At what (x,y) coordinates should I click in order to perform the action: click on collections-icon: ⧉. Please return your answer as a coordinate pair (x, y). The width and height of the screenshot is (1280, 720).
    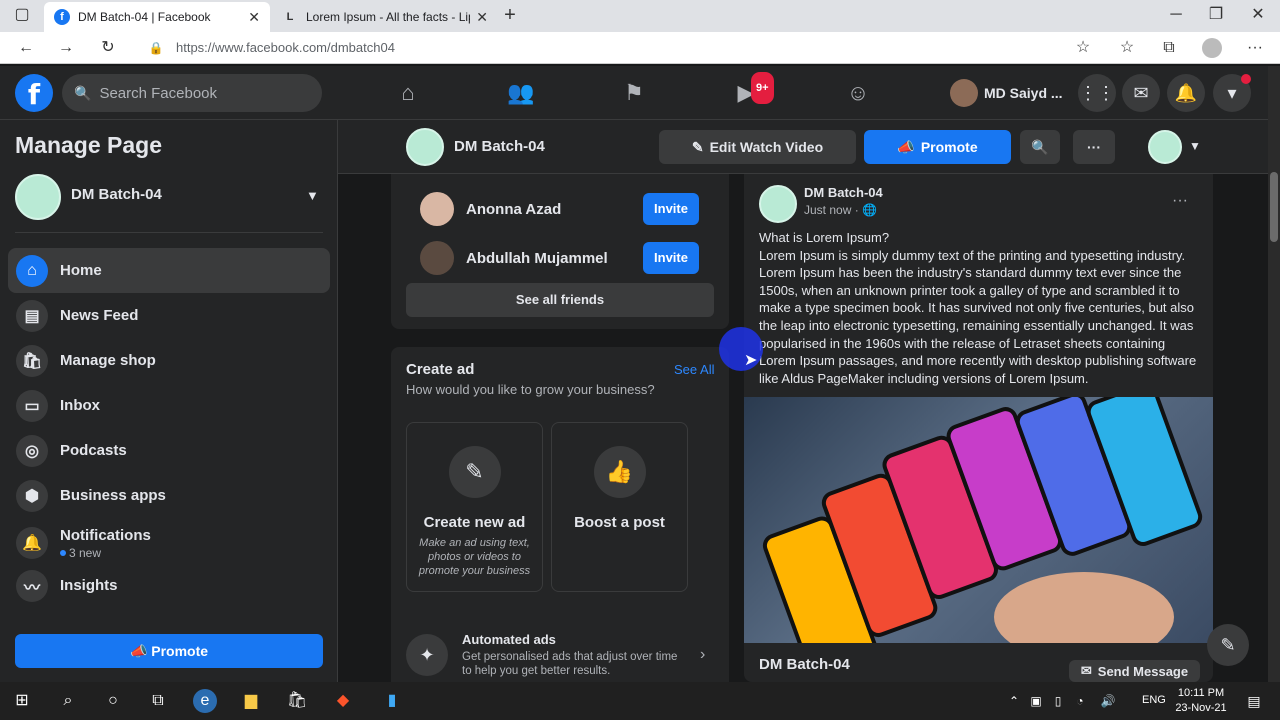
    Looking at the image, I should click on (1169, 48).